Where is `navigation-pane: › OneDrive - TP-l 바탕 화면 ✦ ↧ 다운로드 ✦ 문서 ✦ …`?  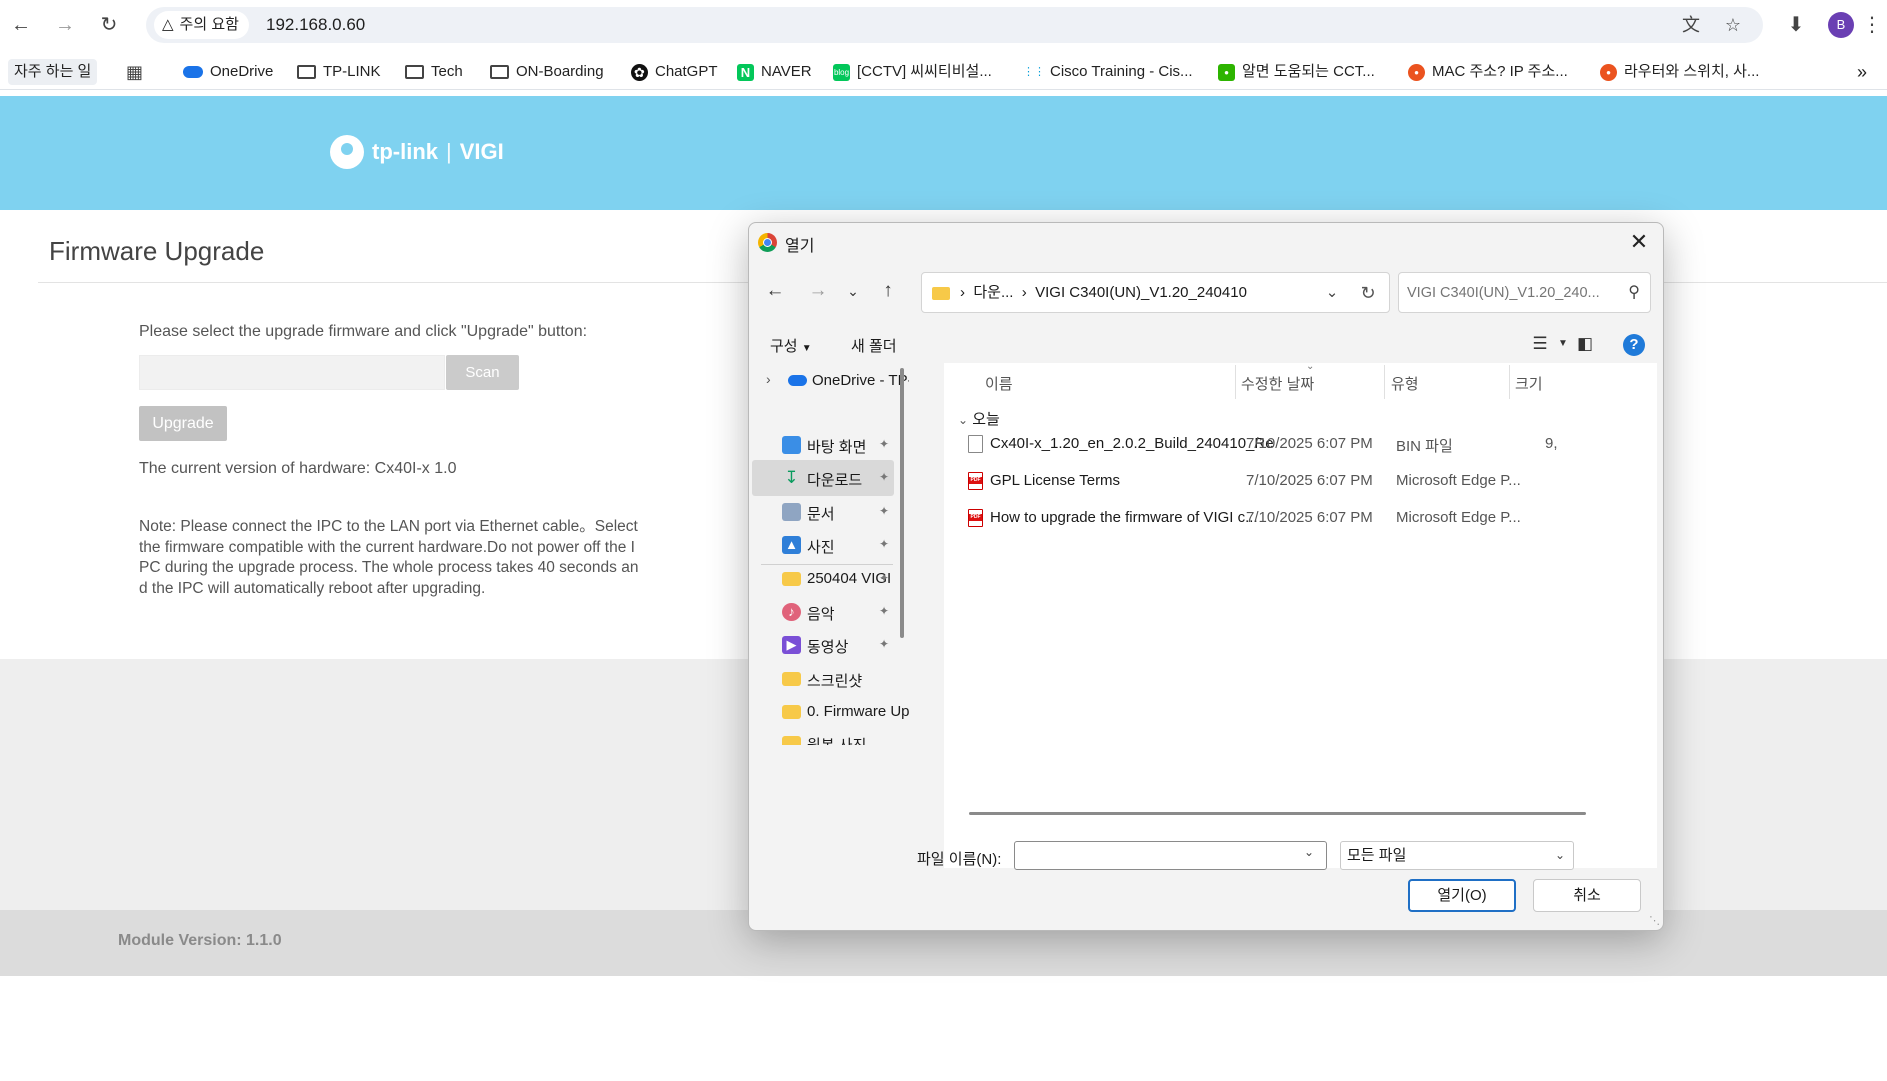 navigation-pane: › OneDrive - TP-l 바탕 화면 ✦ ↧ 다운로드 ✦ 문서 ✦ … is located at coordinates (829, 604).